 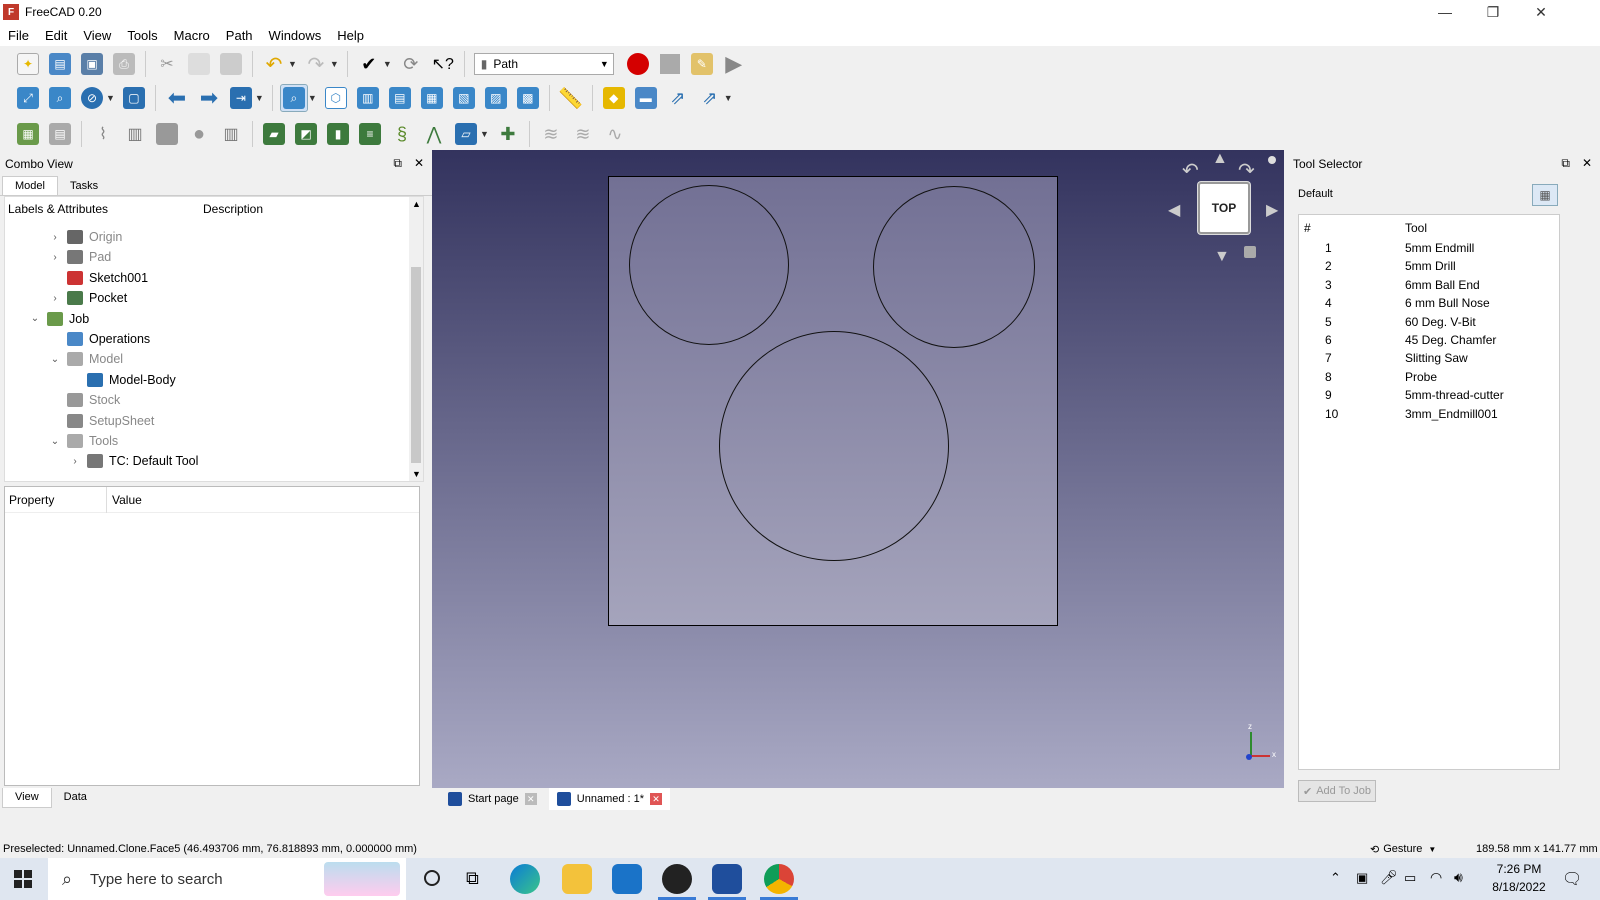 I want to click on refresh-check-icon: ✔, so click(x=369, y=64).